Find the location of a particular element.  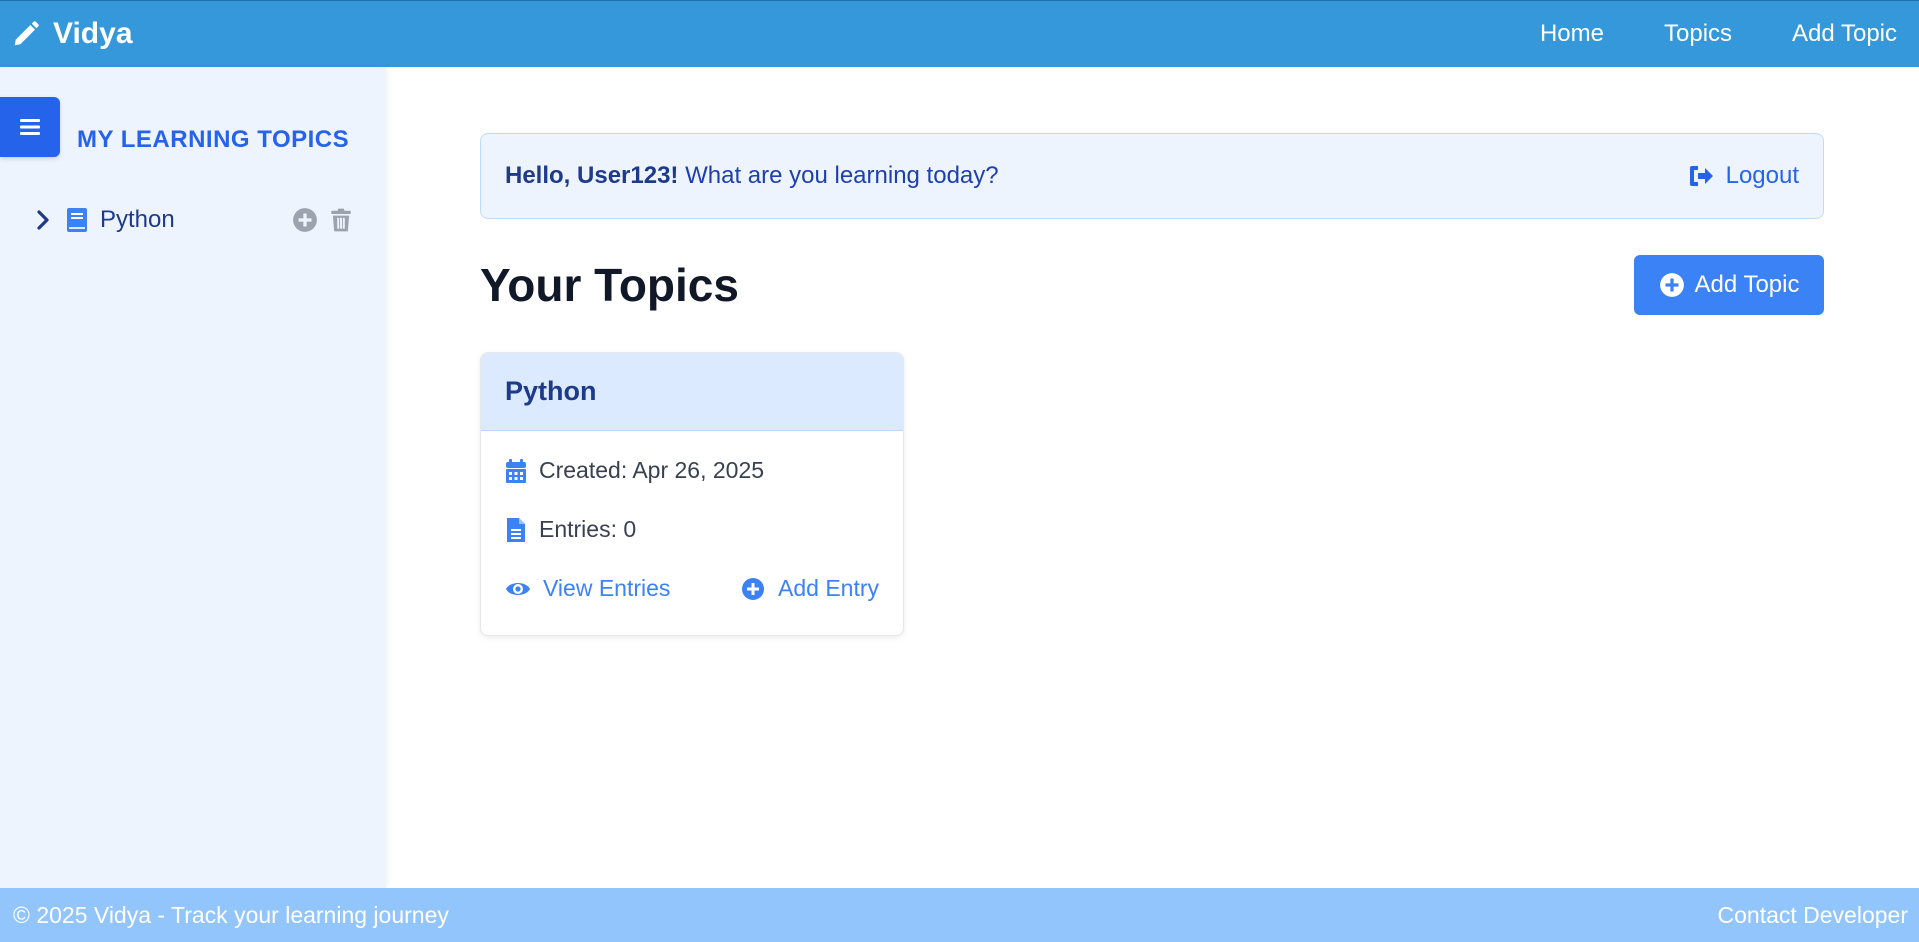

sidebar-item-python: Python is located at coordinates (194, 220).